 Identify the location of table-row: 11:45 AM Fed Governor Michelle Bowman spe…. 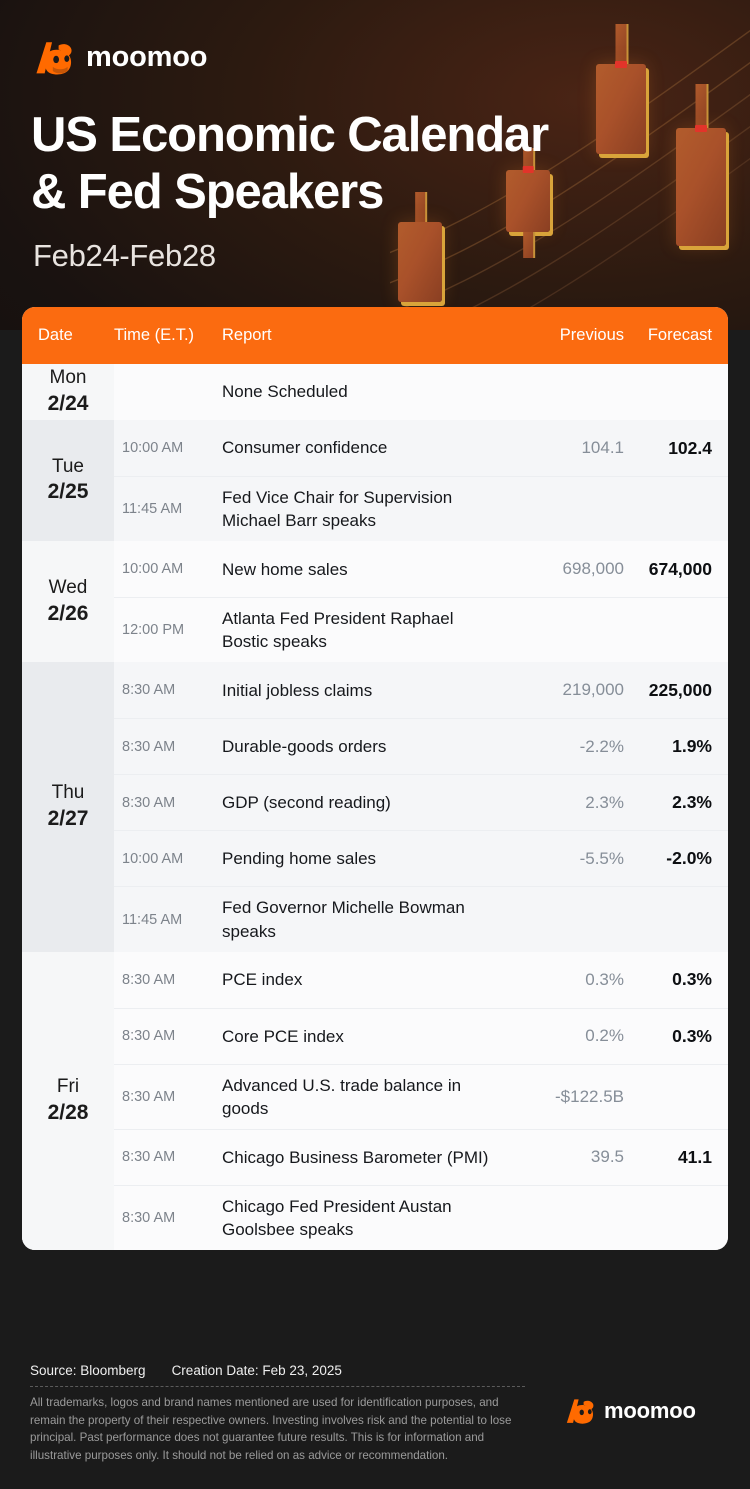
(421, 918).